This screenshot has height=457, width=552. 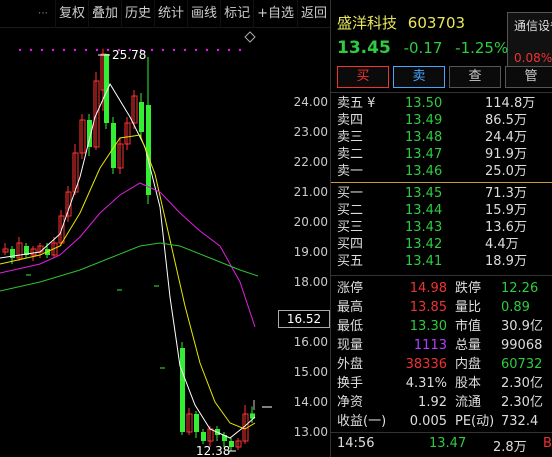 What do you see at coordinates (444, 227) in the screenshot?
I see `buy-order-row: 买三 13.43 13.6万` at bounding box center [444, 227].